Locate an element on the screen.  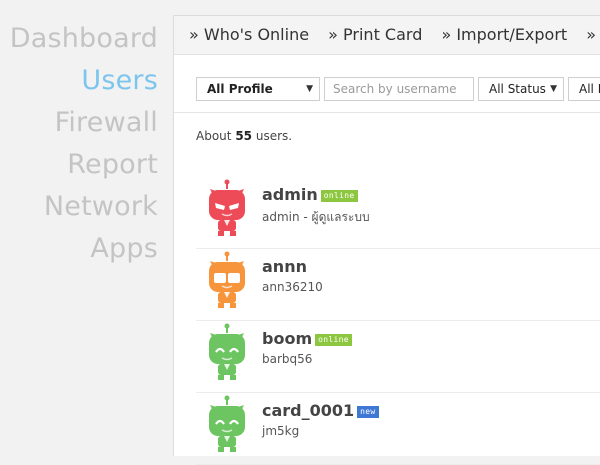
status-select-value: All Status is located at coordinates (517, 89).